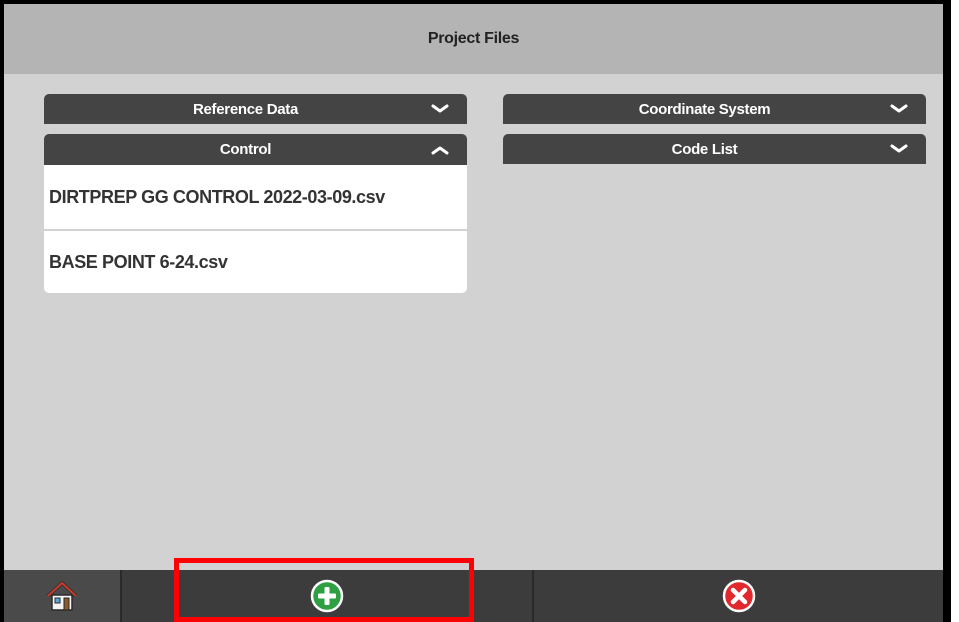  What do you see at coordinates (704, 109) in the screenshot?
I see `section-label: Coordinate System` at bounding box center [704, 109].